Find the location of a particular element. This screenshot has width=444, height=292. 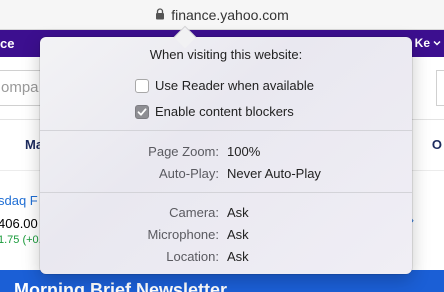

reader-checkbox is located at coordinates (142, 85).